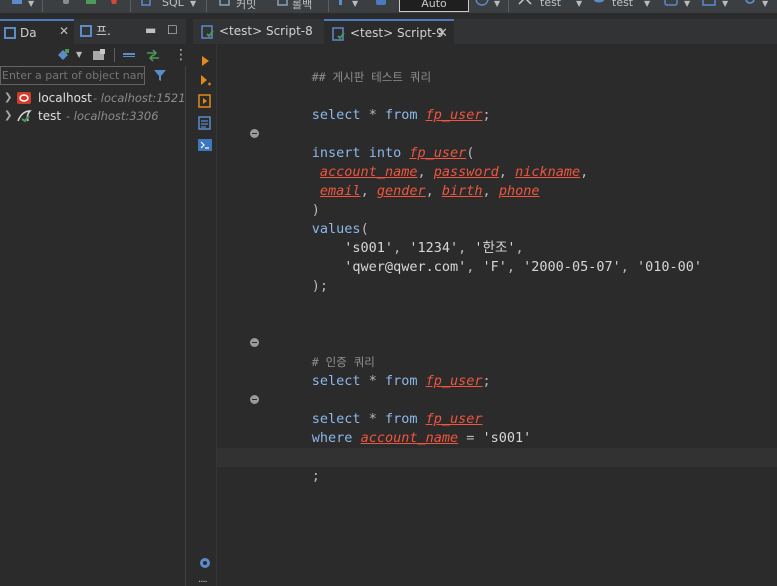 The width and height of the screenshot is (777, 586). What do you see at coordinates (205, 101) in the screenshot?
I see `execute-script-icon` at bounding box center [205, 101].